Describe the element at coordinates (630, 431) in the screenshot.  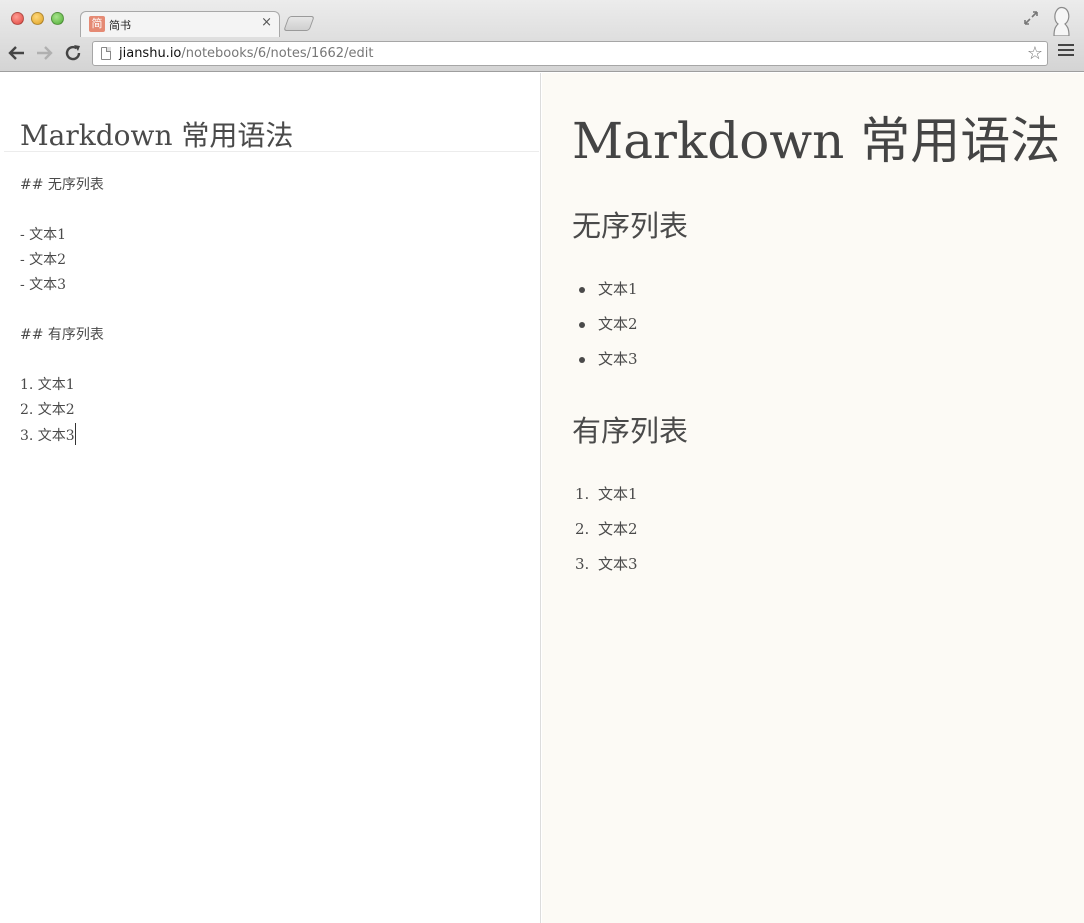
I see `preview-heading-ordered: 有序列表` at that location.